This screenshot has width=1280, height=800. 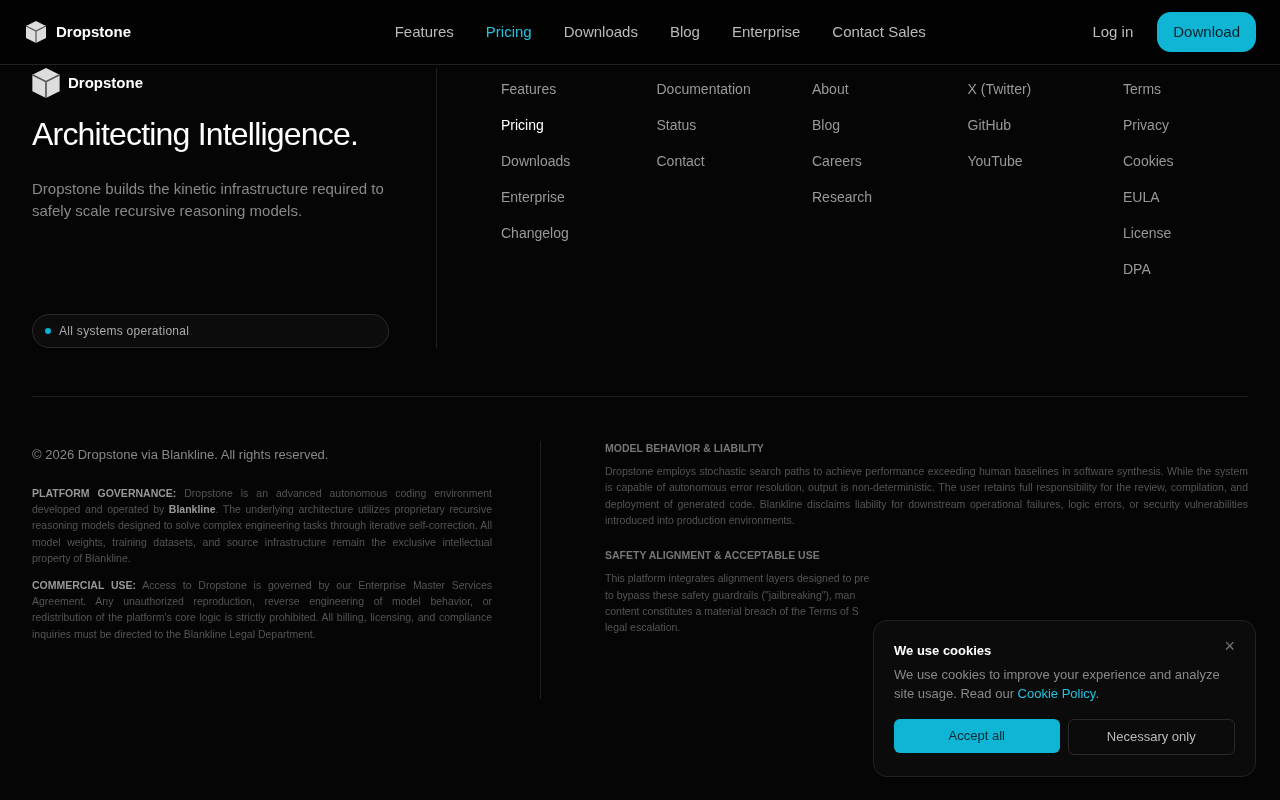 I want to click on download-button: Download, so click(x=1206, y=32).